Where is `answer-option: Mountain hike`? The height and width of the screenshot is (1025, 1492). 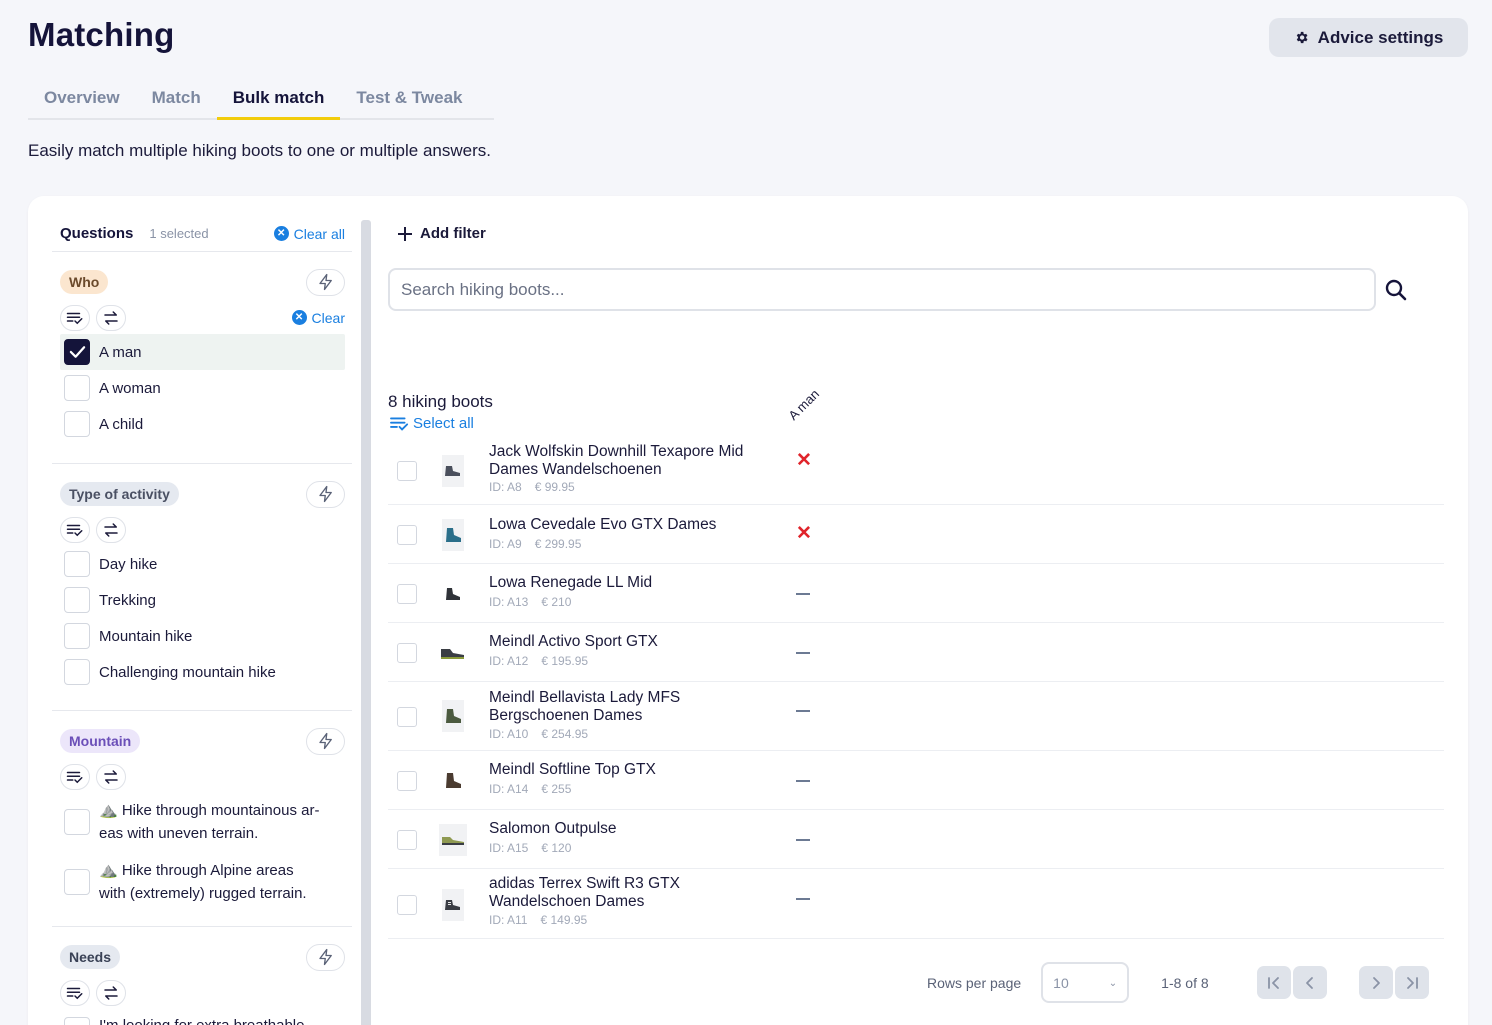
answer-option: Mountain hike is located at coordinates (202, 636).